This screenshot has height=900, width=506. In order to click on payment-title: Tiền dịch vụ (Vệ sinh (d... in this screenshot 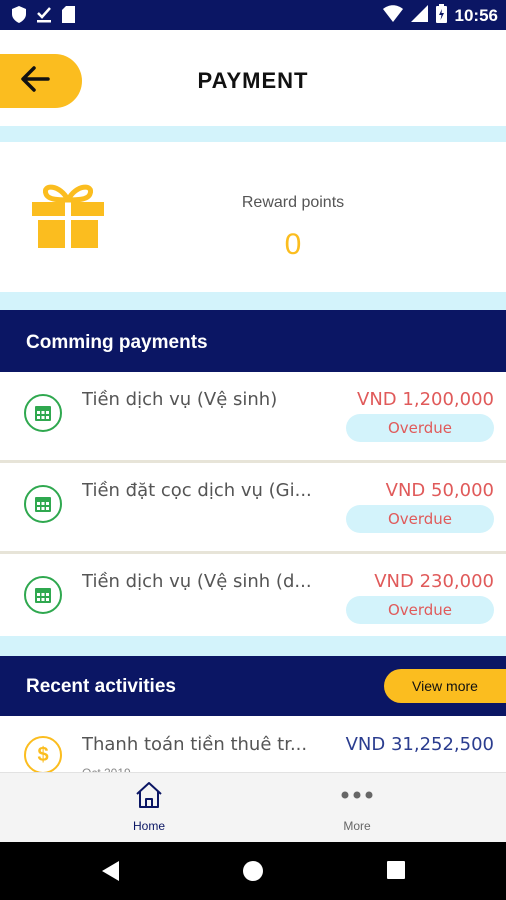, I will do `click(197, 581)`.